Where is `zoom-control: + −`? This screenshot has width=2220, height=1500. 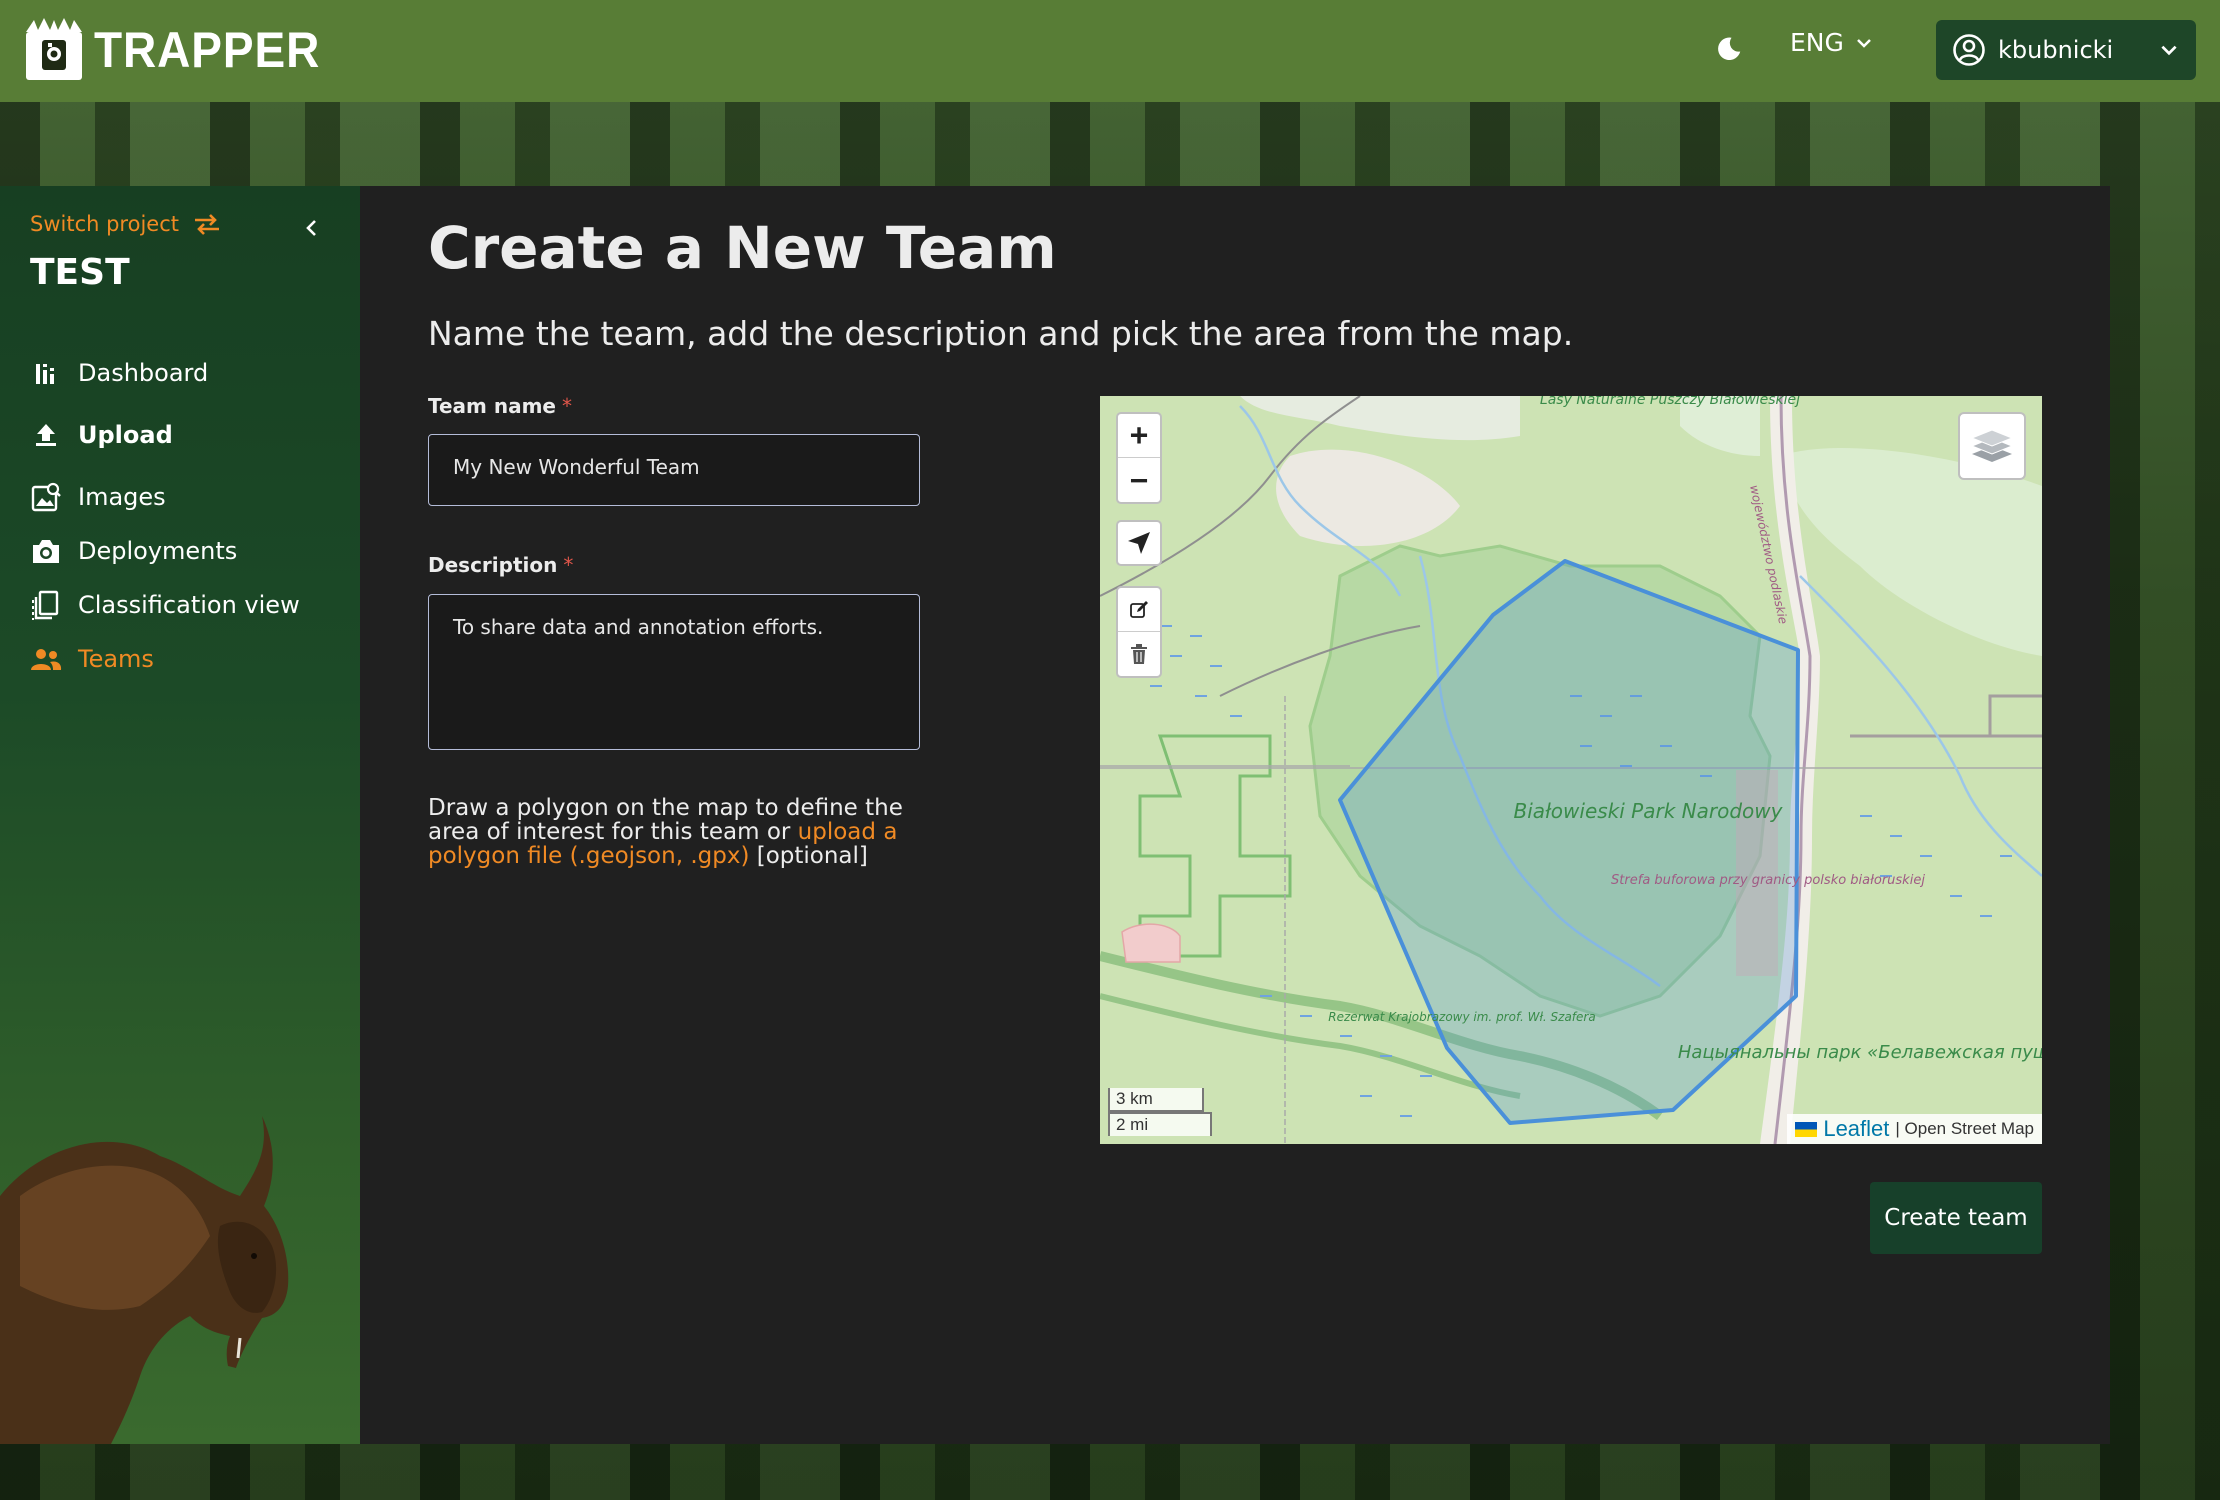
zoom-control: + − is located at coordinates (1139, 458).